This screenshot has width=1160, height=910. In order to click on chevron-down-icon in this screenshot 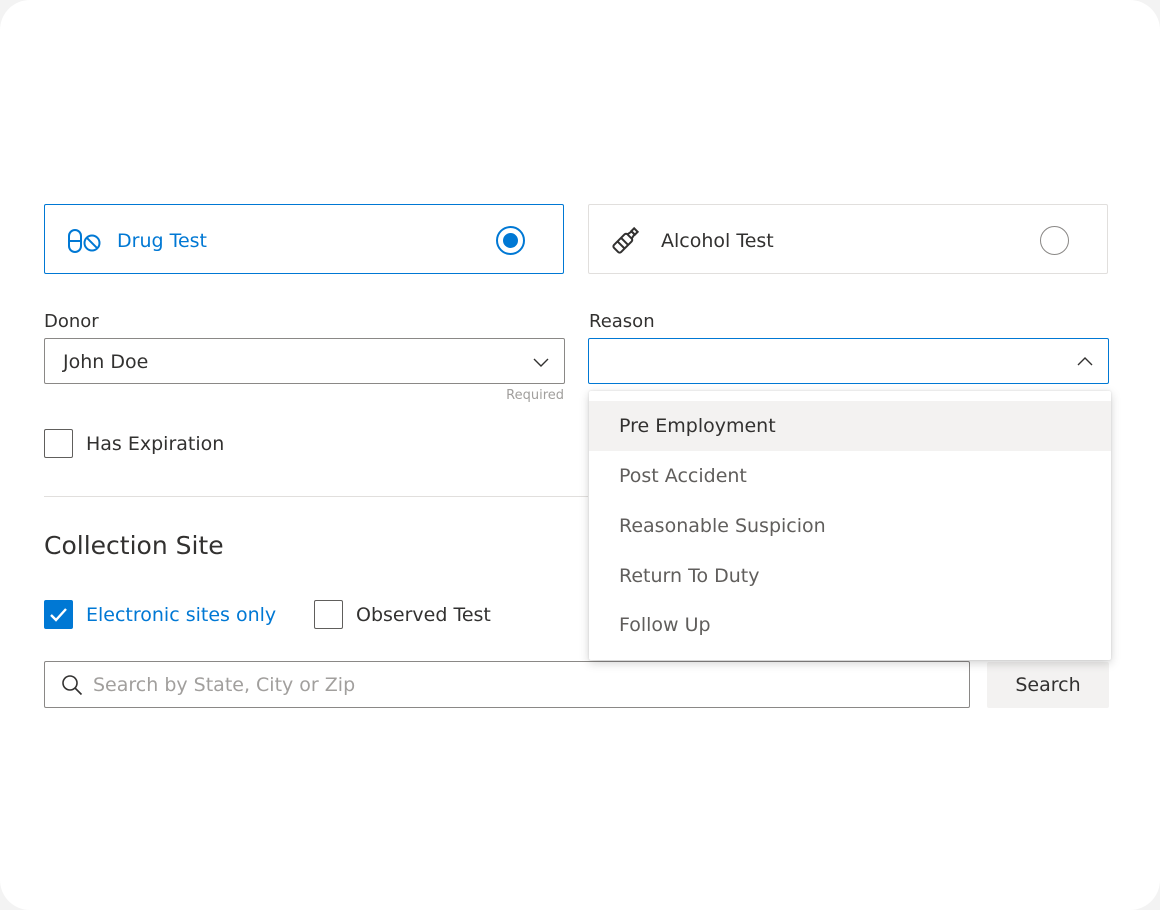, I will do `click(541, 362)`.